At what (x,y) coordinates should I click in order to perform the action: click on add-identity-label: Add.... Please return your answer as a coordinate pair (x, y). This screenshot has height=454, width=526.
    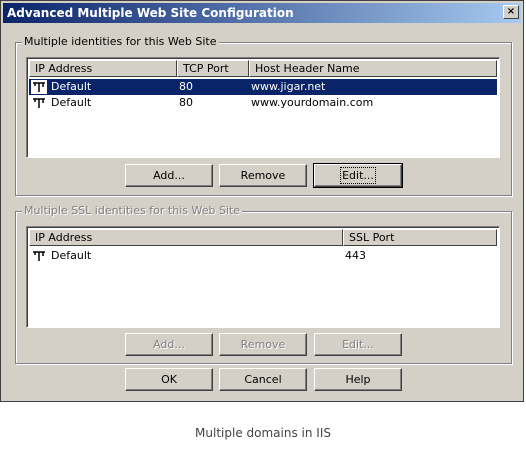
    Looking at the image, I should click on (169, 175).